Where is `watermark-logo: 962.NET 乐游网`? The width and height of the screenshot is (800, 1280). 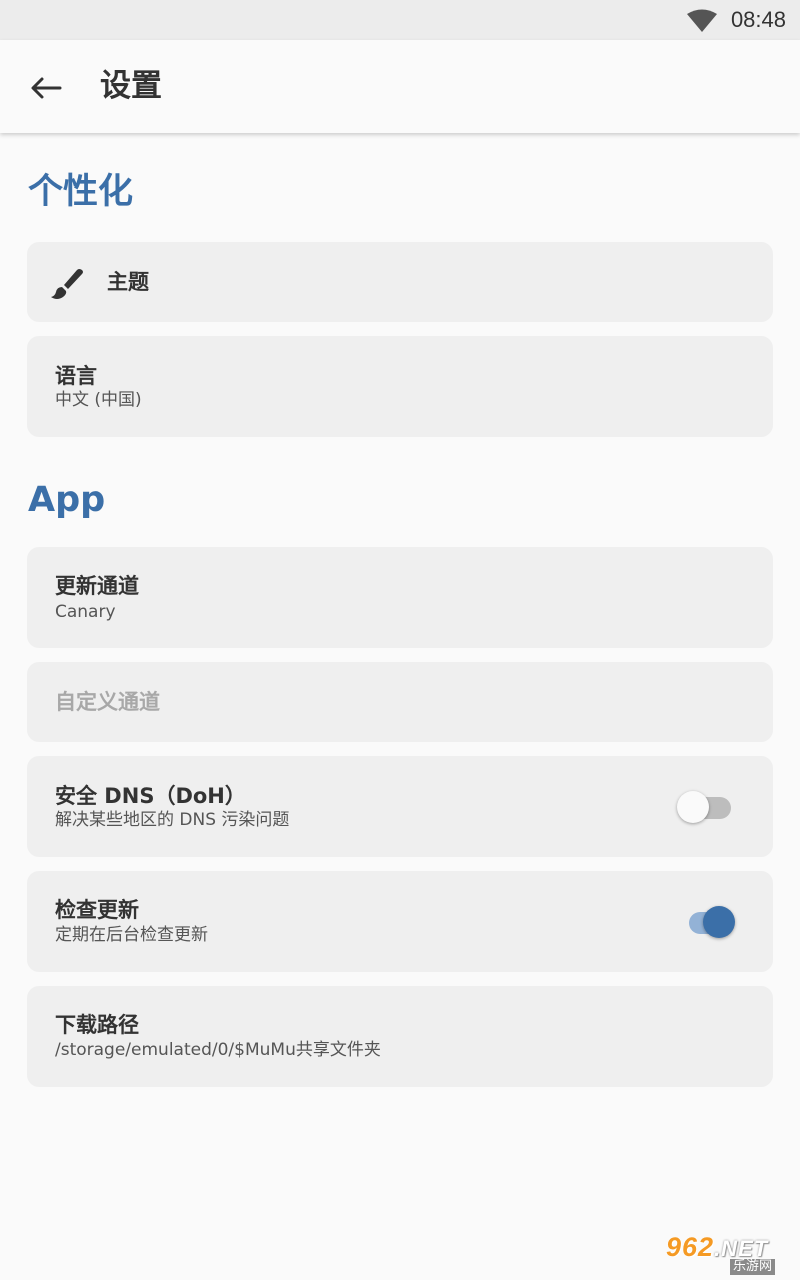 watermark-logo: 962.NET 乐游网 is located at coordinates (726, 1254).